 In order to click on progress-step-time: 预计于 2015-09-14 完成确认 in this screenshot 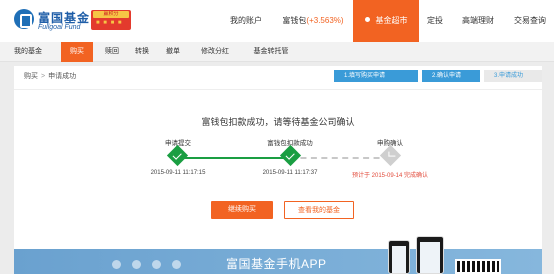, I will do `click(390, 176)`.